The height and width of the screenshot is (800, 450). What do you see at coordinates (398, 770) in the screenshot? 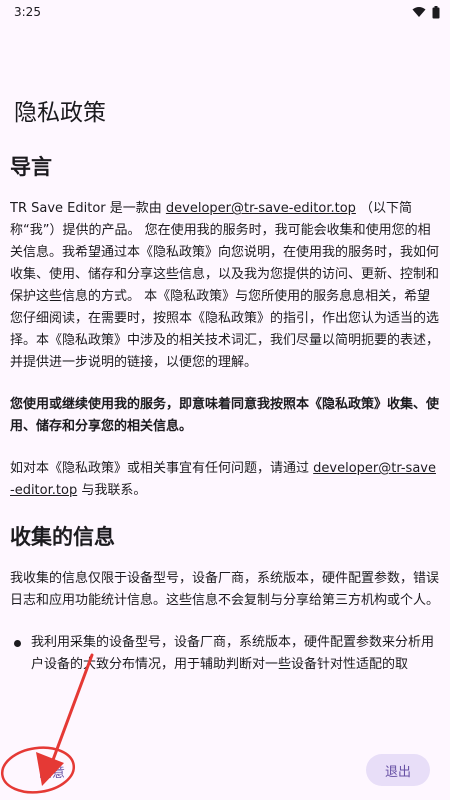
I see `exit-button: 退出` at bounding box center [398, 770].